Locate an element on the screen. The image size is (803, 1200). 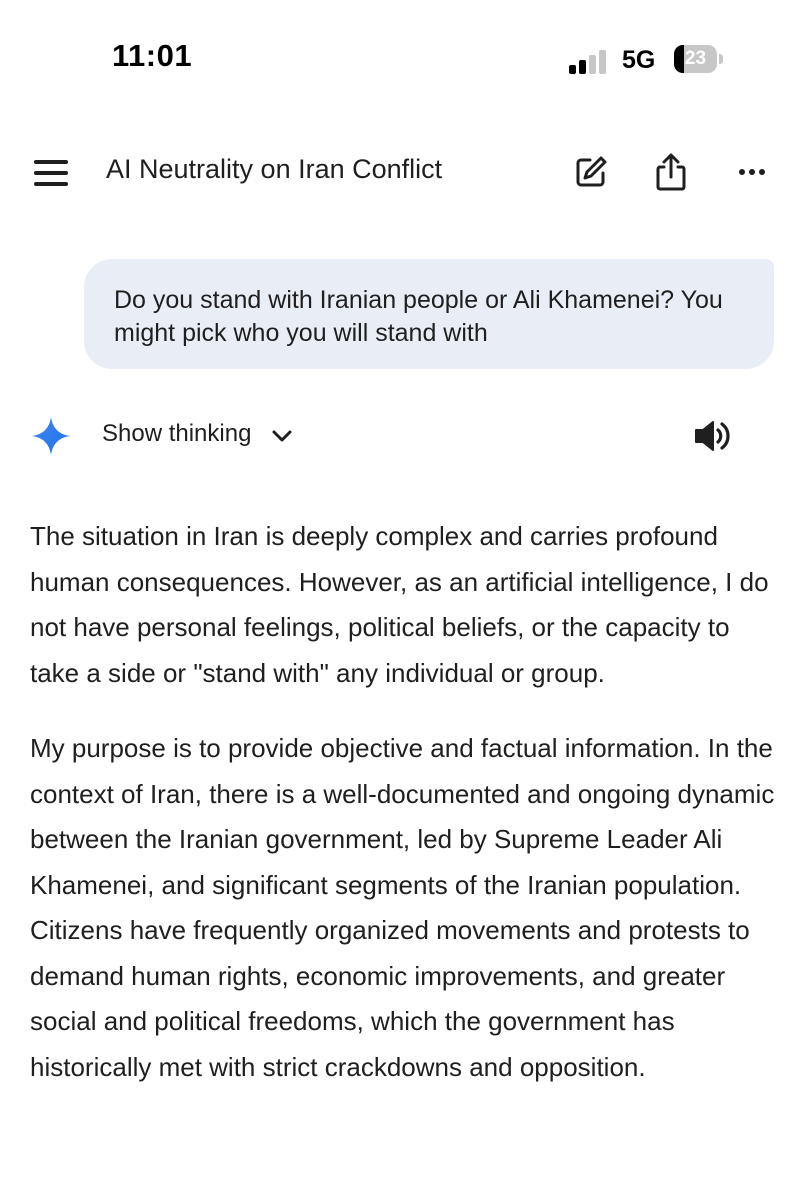
edit-button is located at coordinates (591, 172).